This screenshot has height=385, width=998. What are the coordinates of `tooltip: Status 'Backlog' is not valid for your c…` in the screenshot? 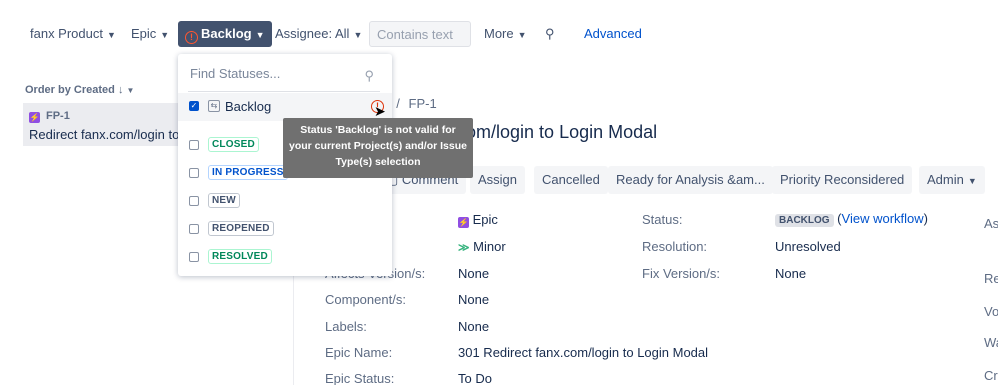 It's located at (378, 148).